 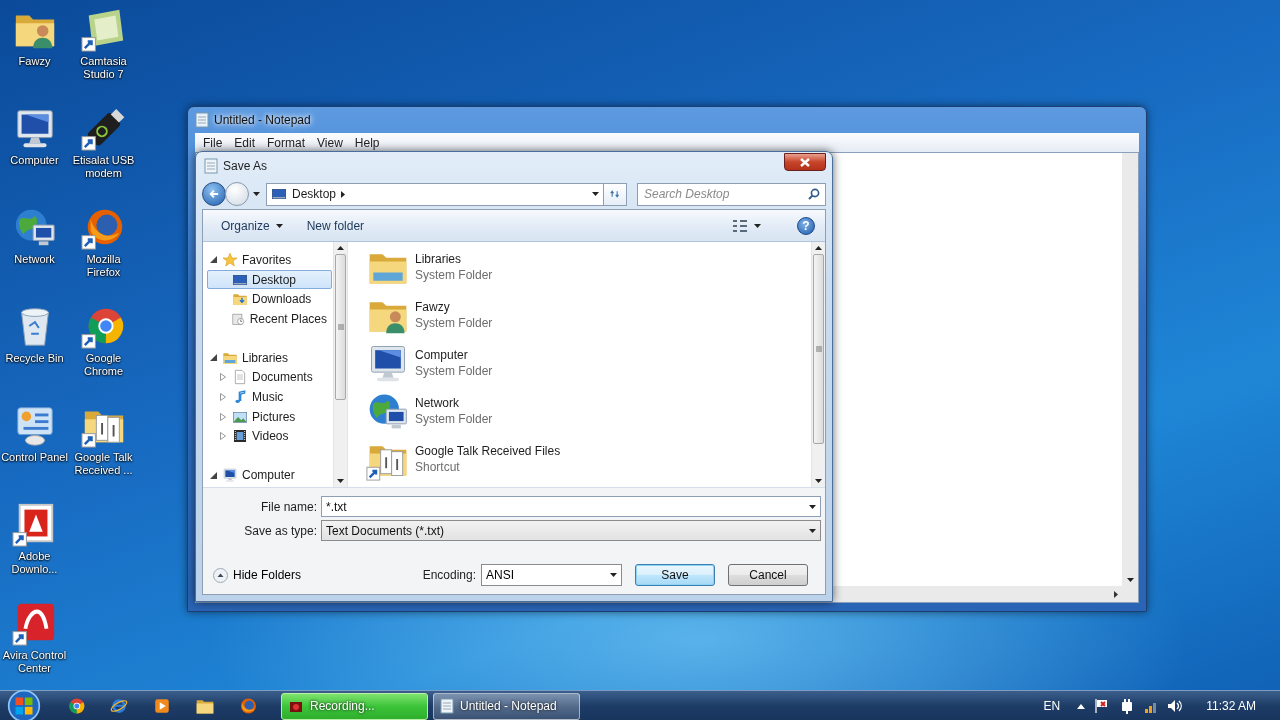 What do you see at coordinates (491, 315) in the screenshot?
I see `explorer-item: Fawzy System Folder` at bounding box center [491, 315].